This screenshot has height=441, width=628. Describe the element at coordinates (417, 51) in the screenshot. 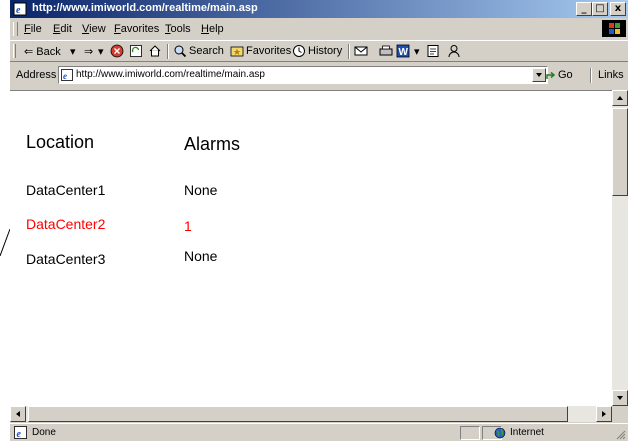

I see `edit-dropdown: ▾` at that location.